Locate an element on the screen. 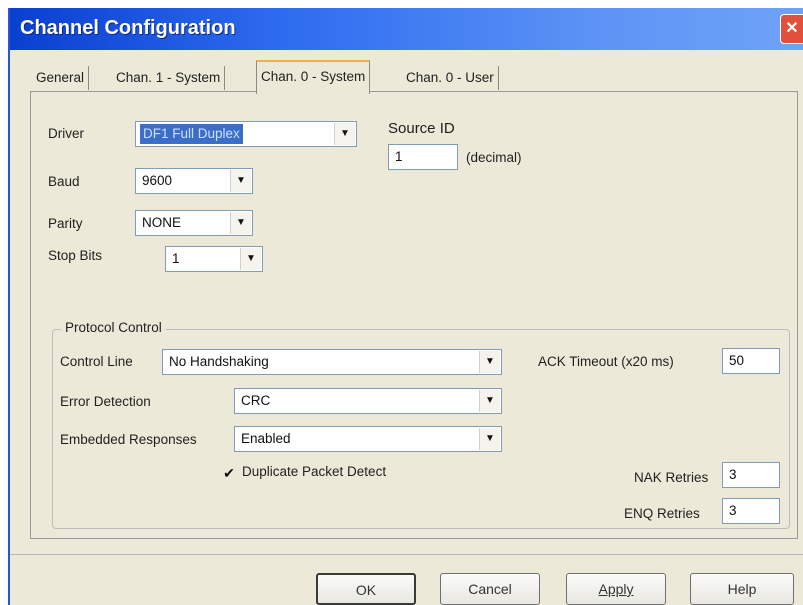  source-id-input: 1 is located at coordinates (423, 157).